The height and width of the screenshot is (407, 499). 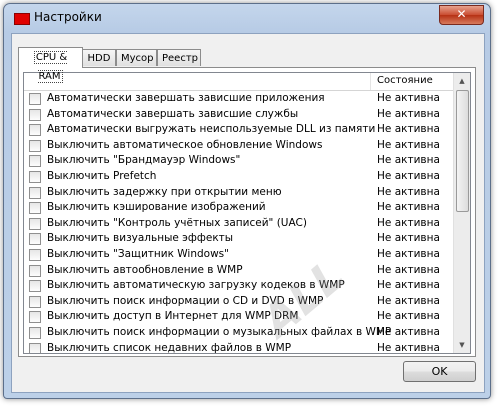 I want to click on tab-hdd: HDD, so click(x=99, y=57).